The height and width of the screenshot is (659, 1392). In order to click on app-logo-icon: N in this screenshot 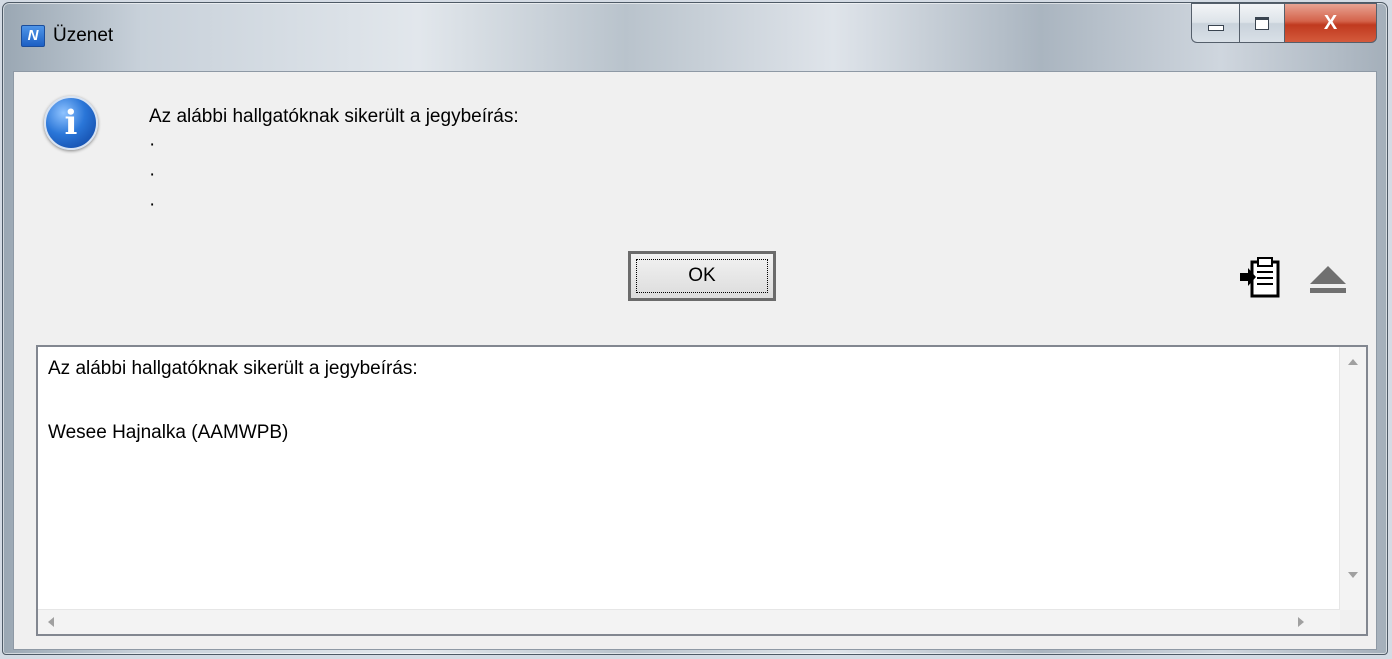, I will do `click(33, 36)`.